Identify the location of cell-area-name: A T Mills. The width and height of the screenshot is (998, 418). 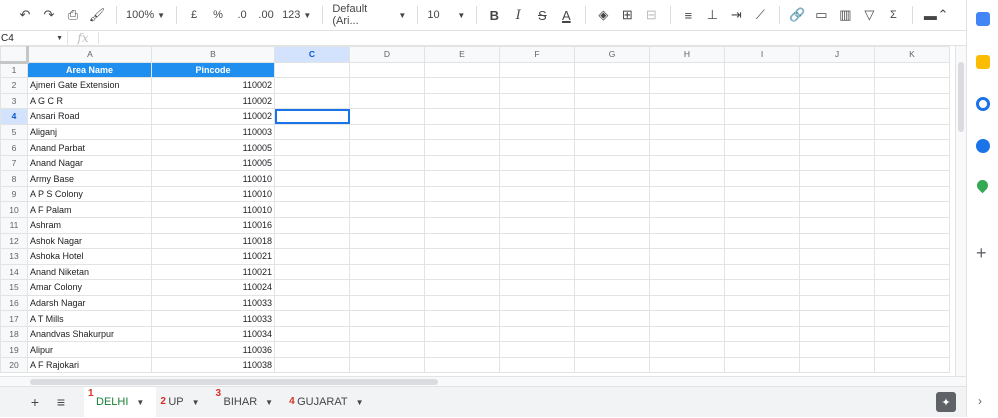
(89, 318).